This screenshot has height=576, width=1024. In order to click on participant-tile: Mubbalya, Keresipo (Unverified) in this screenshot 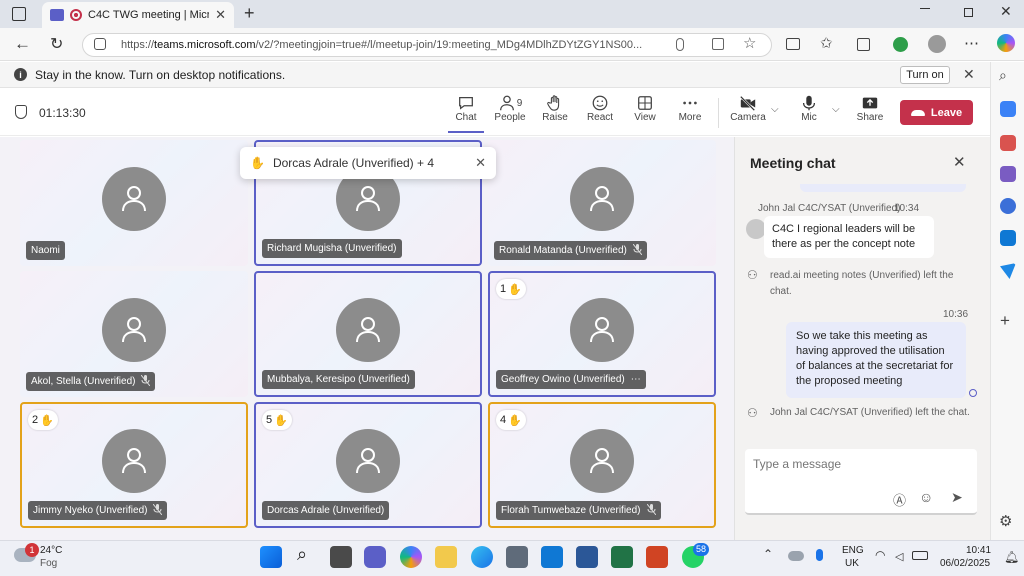, I will do `click(368, 334)`.